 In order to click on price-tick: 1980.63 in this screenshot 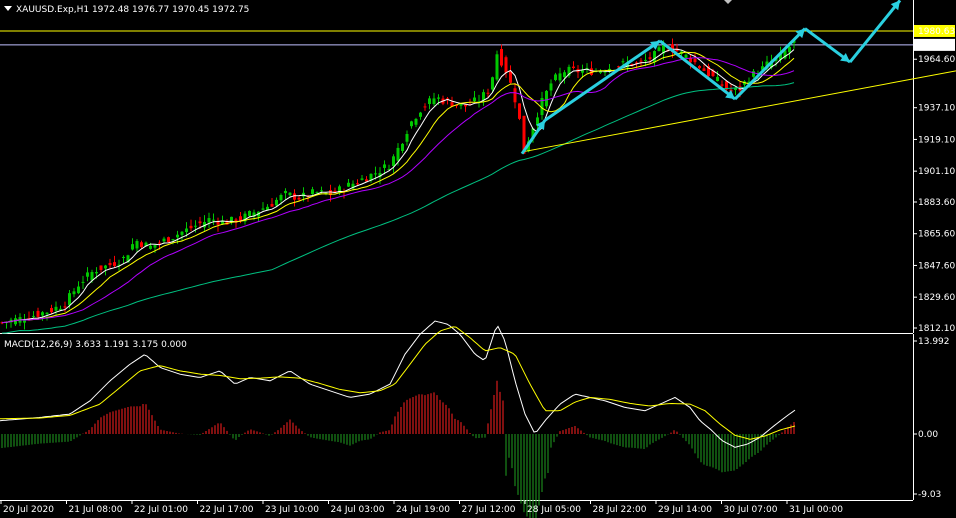, I will do `click(934, 30)`.